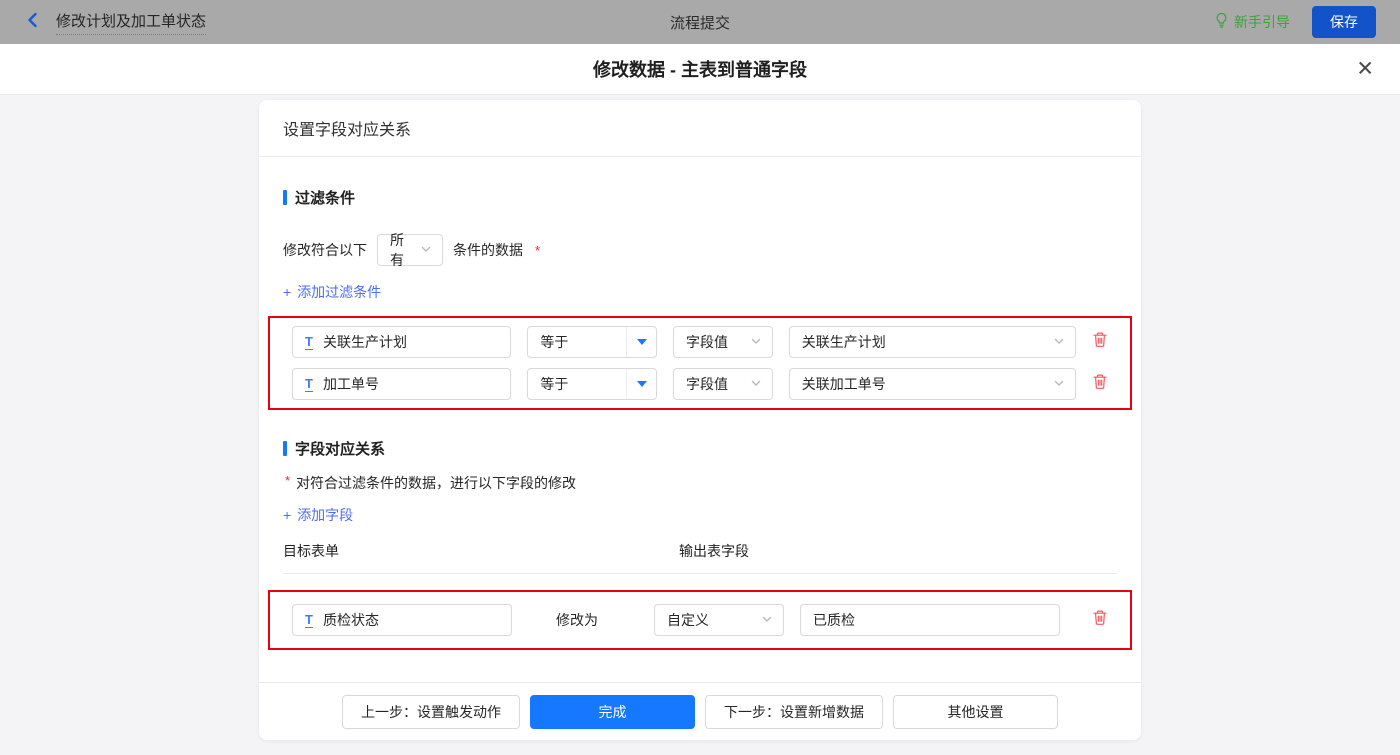 Image resolution: width=1400 pixels, height=755 pixels. I want to click on page-title: 流程提交, so click(699, 23).